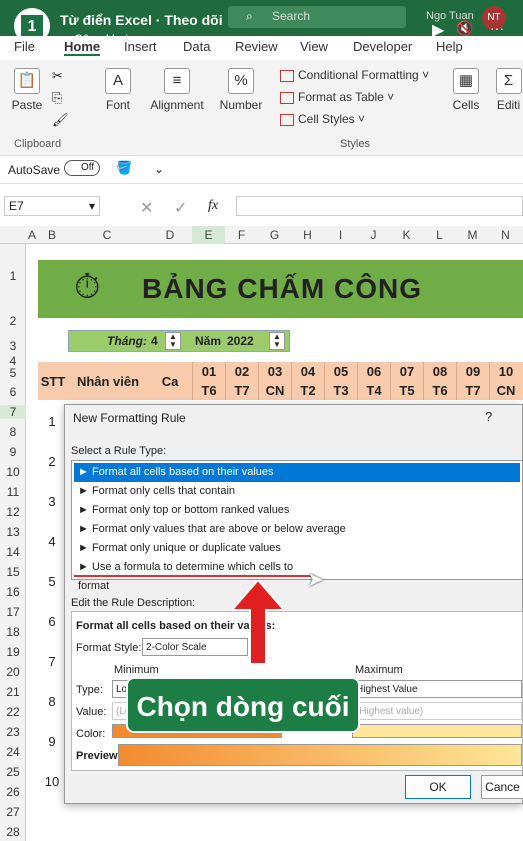 The image size is (523, 841). I want to click on row-header: 20, so click(13, 672).